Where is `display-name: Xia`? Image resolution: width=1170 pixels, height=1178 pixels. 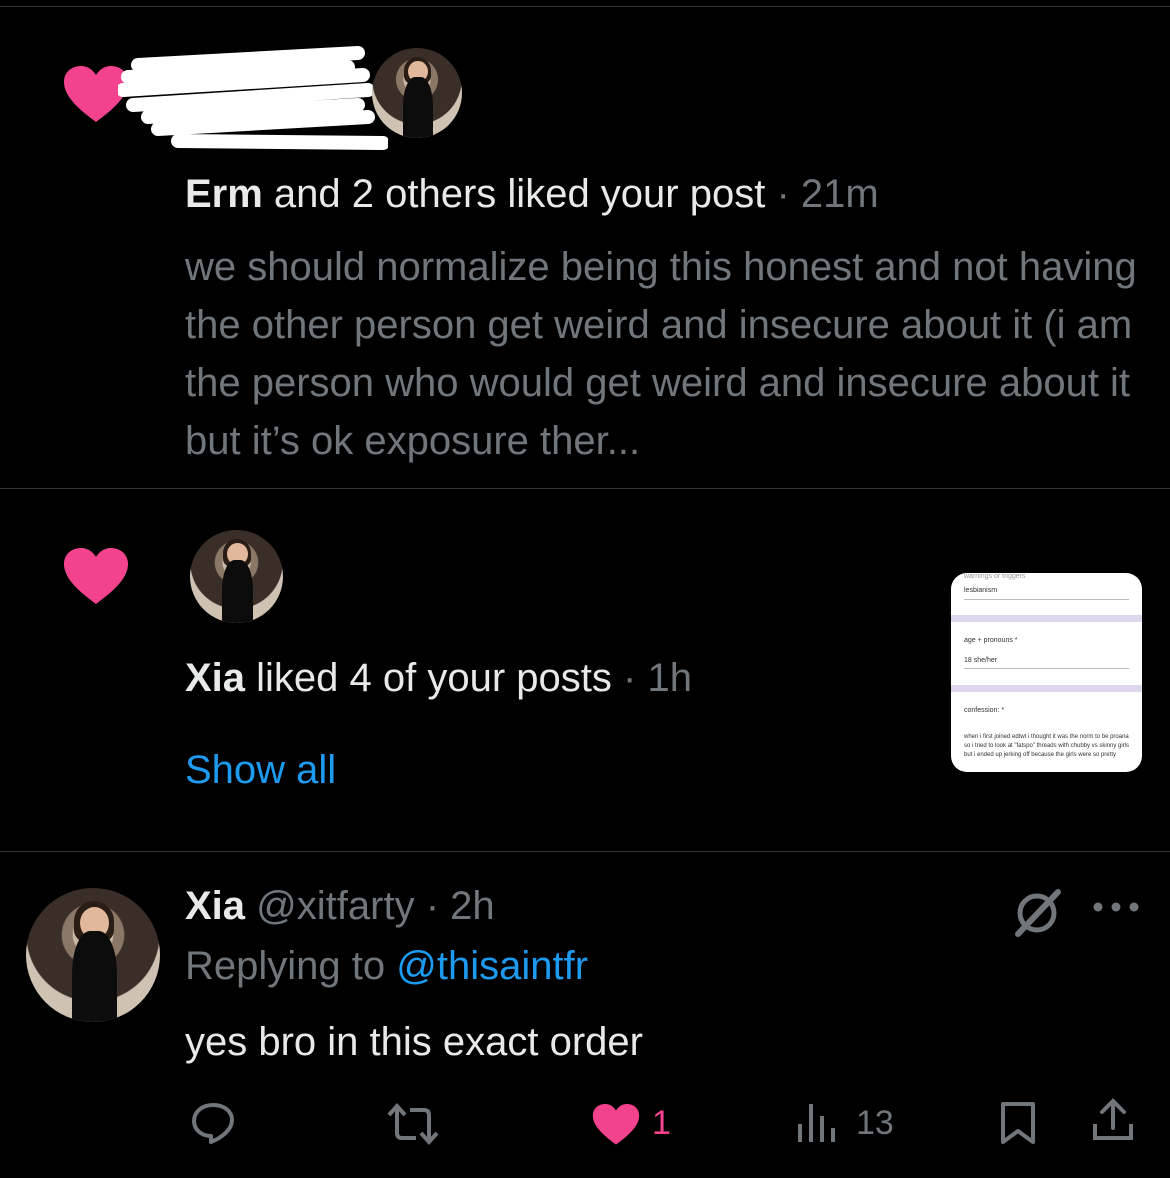 display-name: Xia is located at coordinates (215, 906).